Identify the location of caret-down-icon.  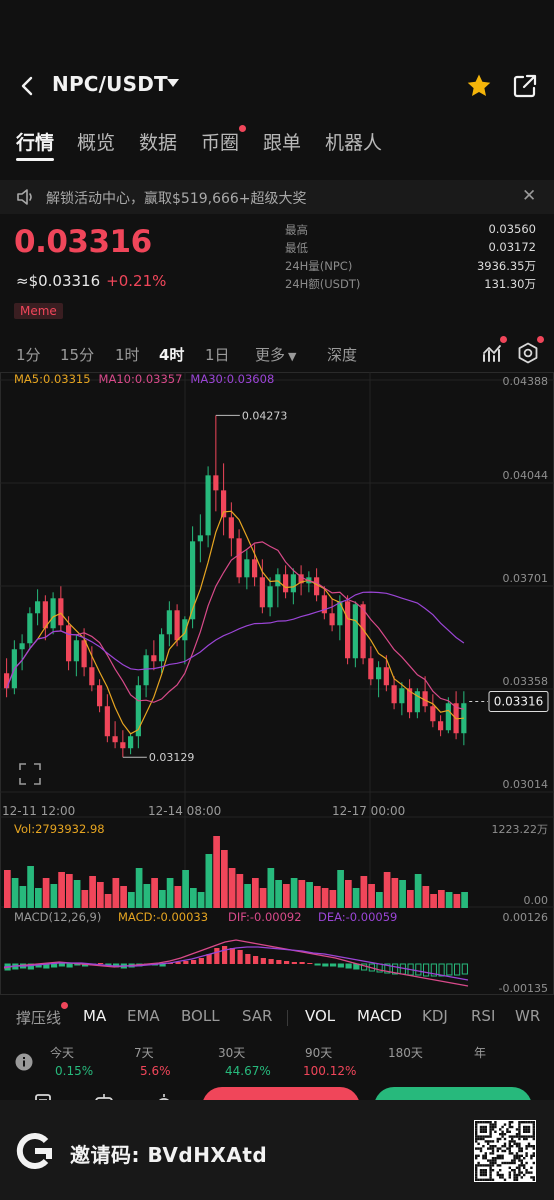
(173, 83).